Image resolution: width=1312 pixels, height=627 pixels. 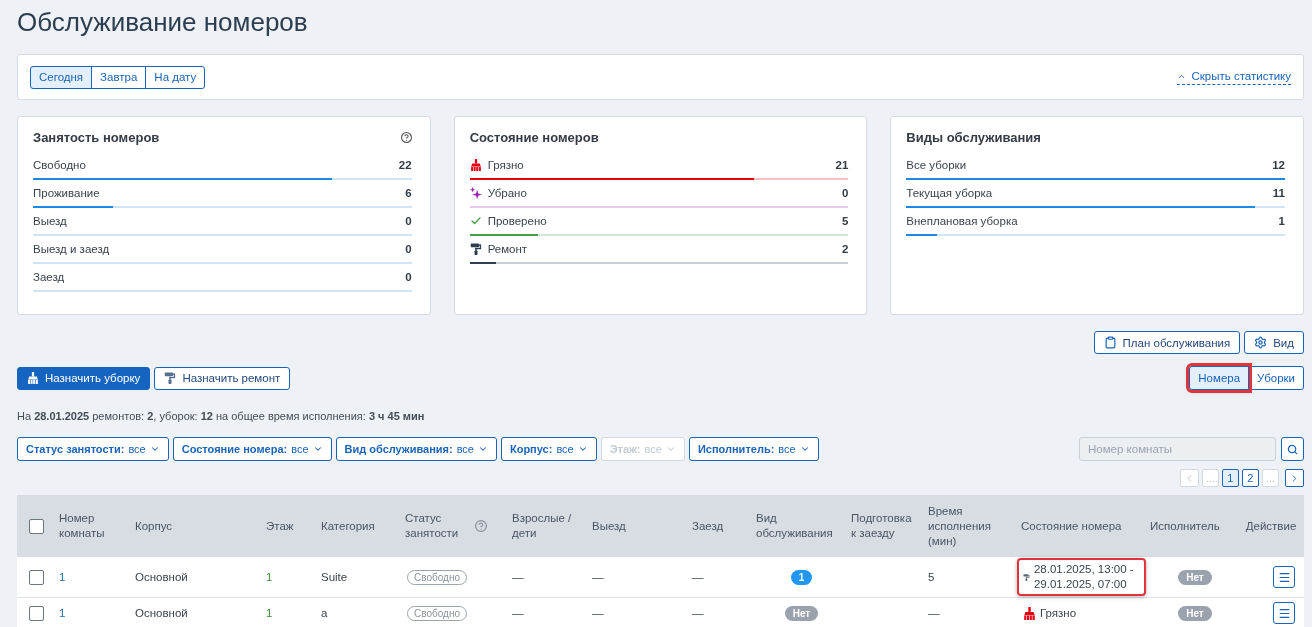 What do you see at coordinates (801, 577) in the screenshot?
I see `count-badge: 1` at bounding box center [801, 577].